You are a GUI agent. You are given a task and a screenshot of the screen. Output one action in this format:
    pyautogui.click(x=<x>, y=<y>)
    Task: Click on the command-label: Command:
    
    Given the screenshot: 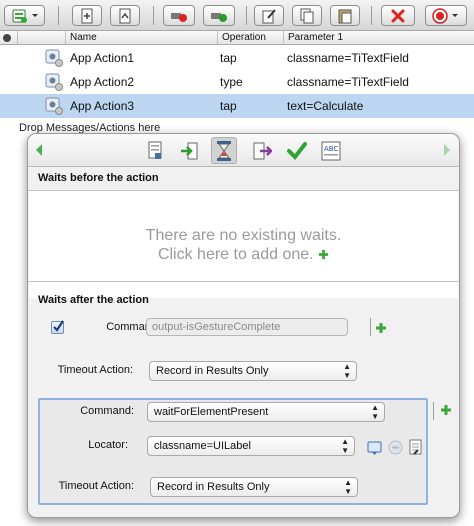 What is the action you would take?
    pyautogui.click(x=107, y=411)
    